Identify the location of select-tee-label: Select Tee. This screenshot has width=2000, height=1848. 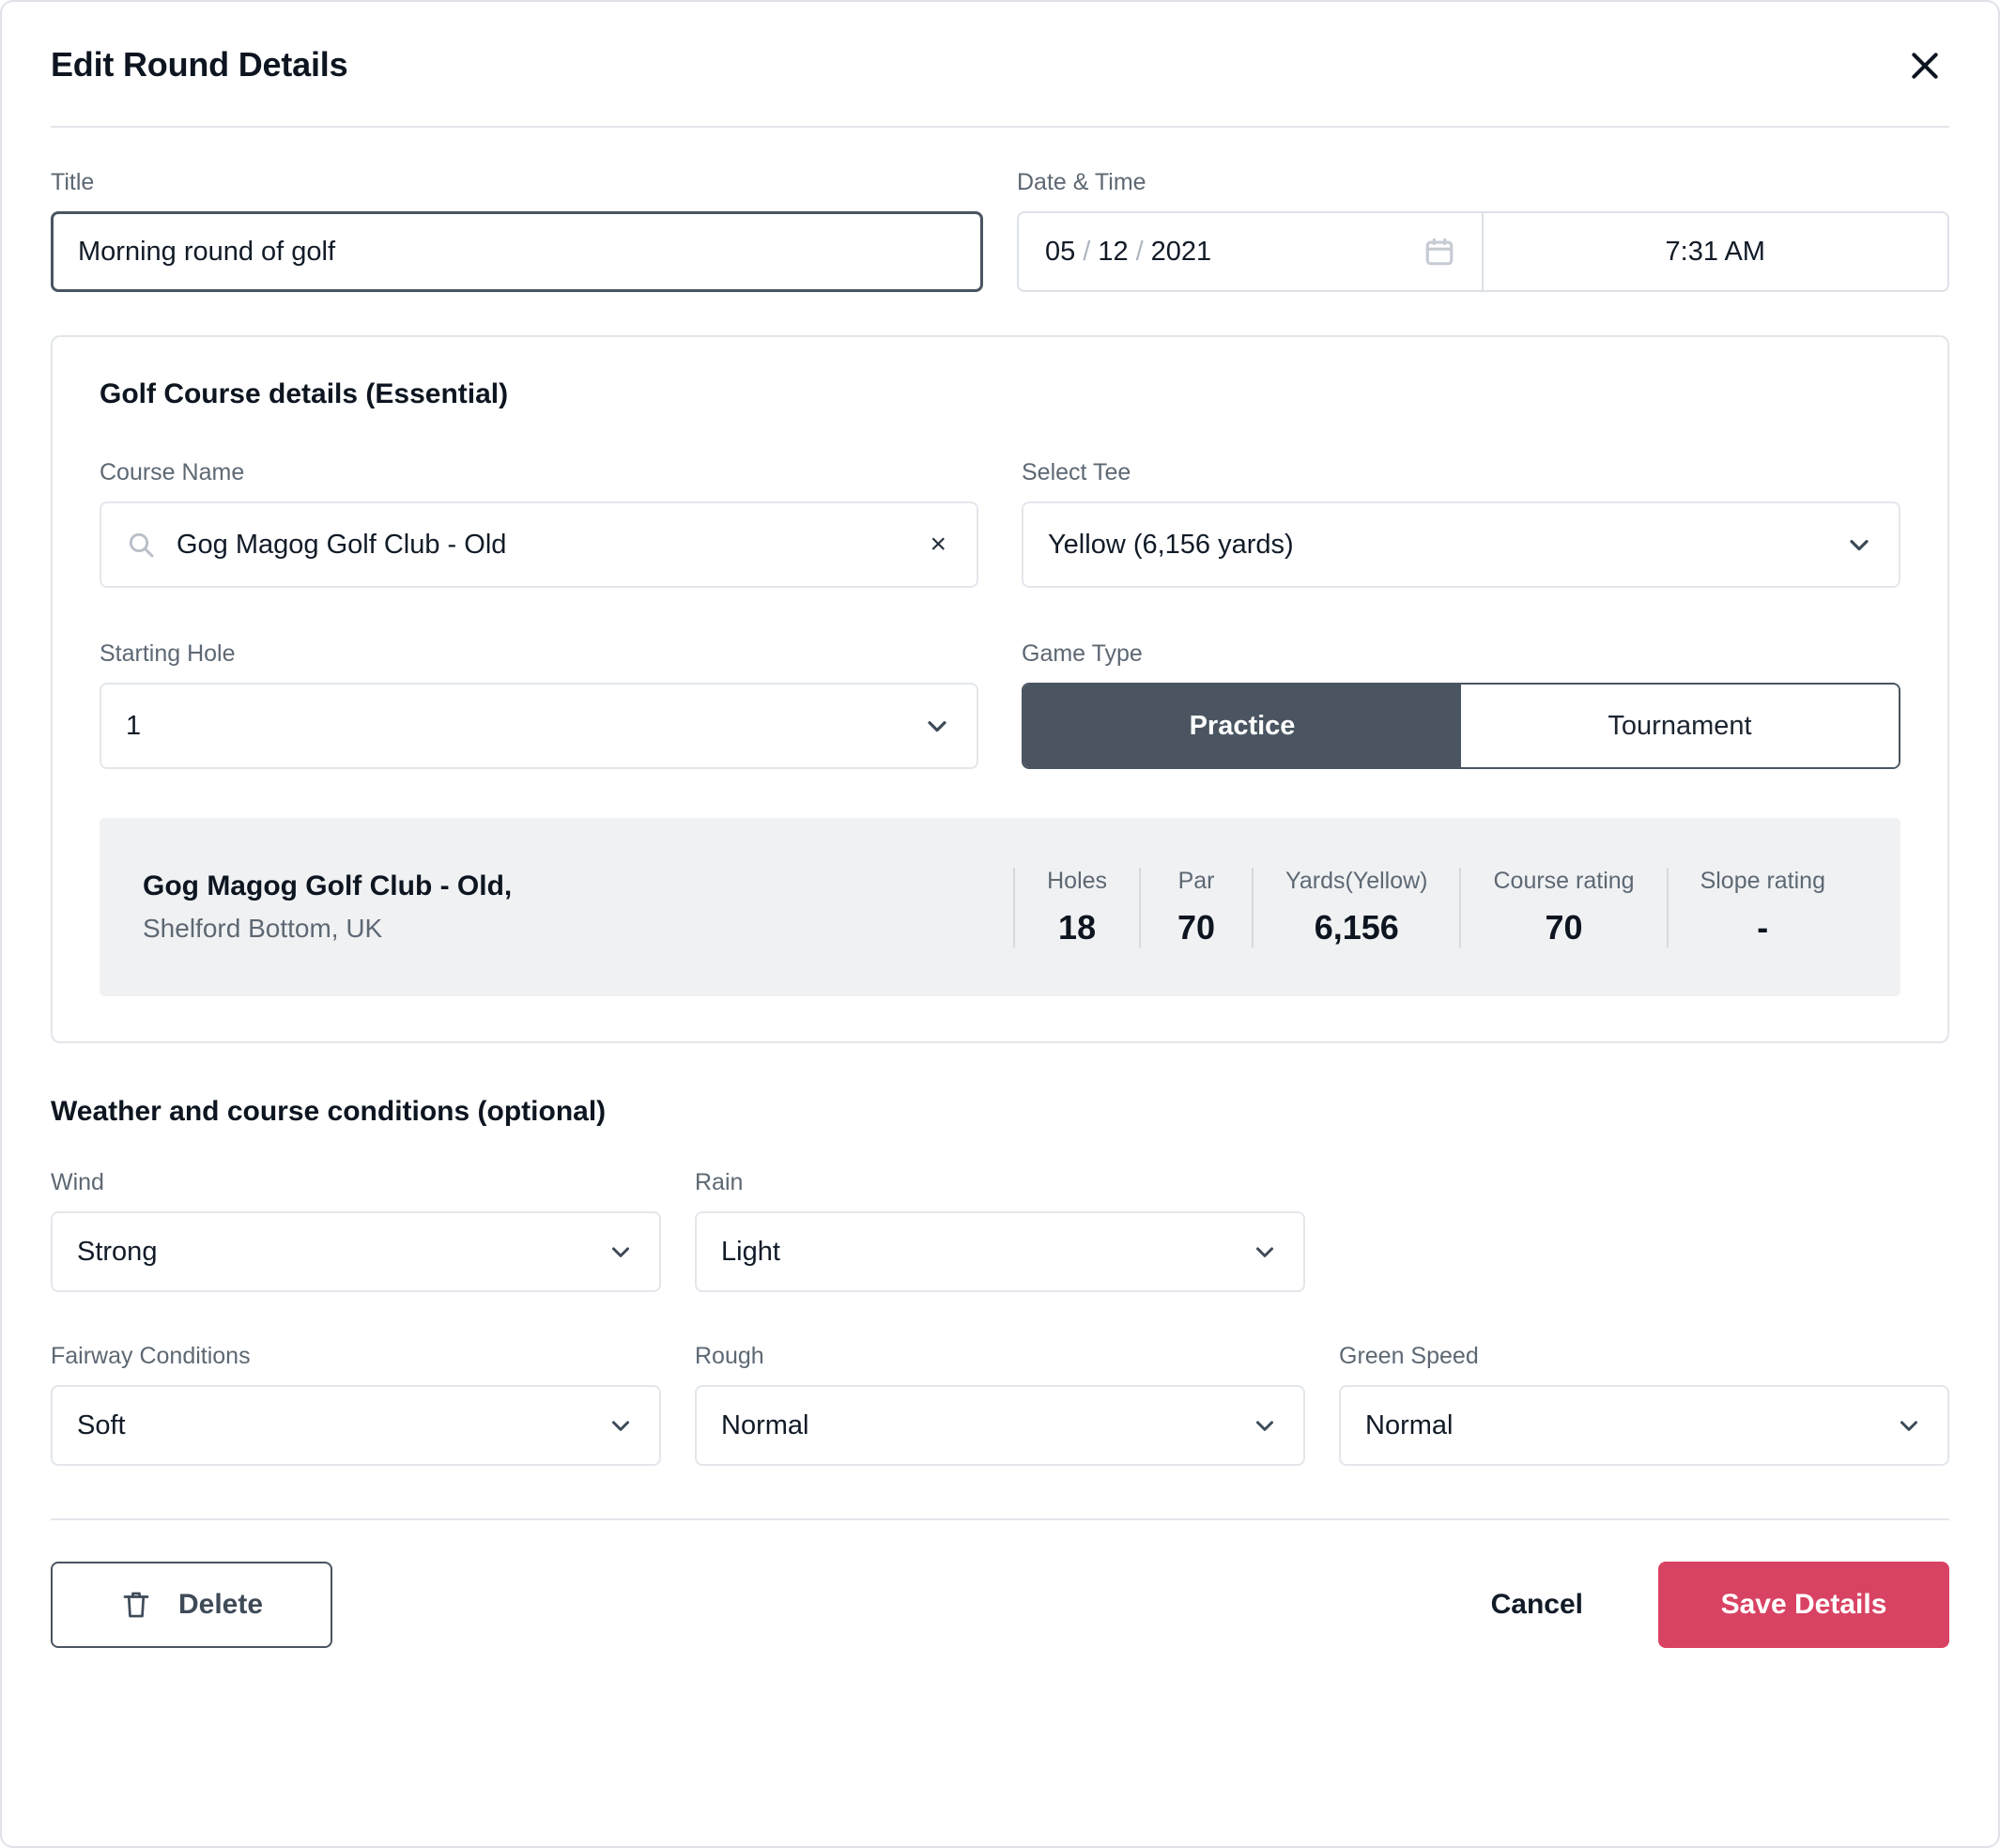
(1076, 472).